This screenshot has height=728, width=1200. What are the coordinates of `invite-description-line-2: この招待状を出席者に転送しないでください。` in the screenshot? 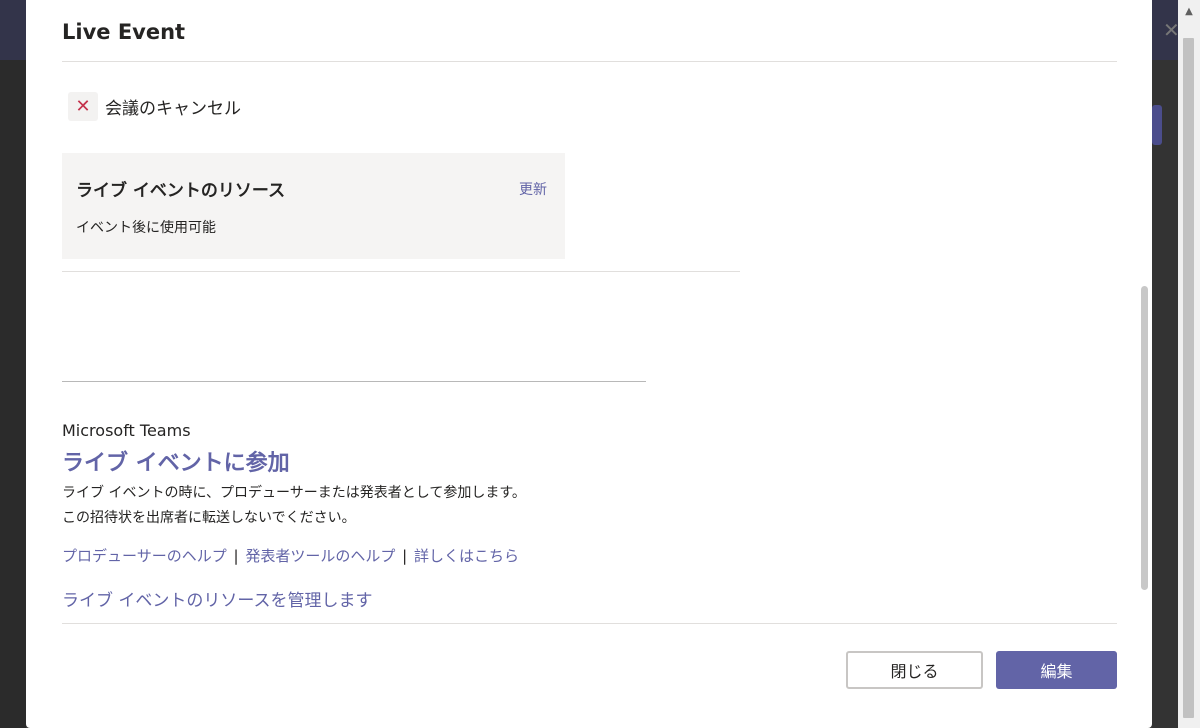 It's located at (209, 518).